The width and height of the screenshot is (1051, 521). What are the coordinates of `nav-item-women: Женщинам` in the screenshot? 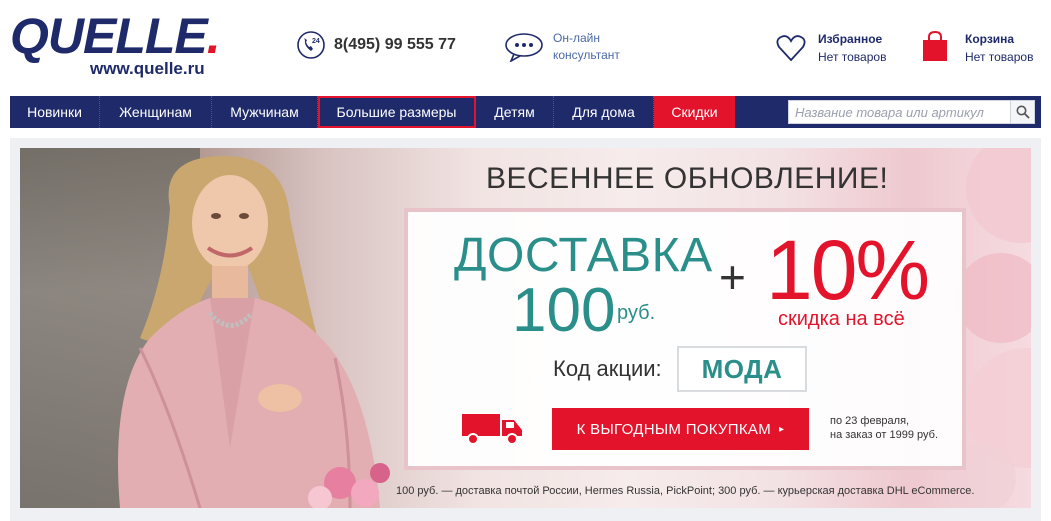 It's located at (156, 112).